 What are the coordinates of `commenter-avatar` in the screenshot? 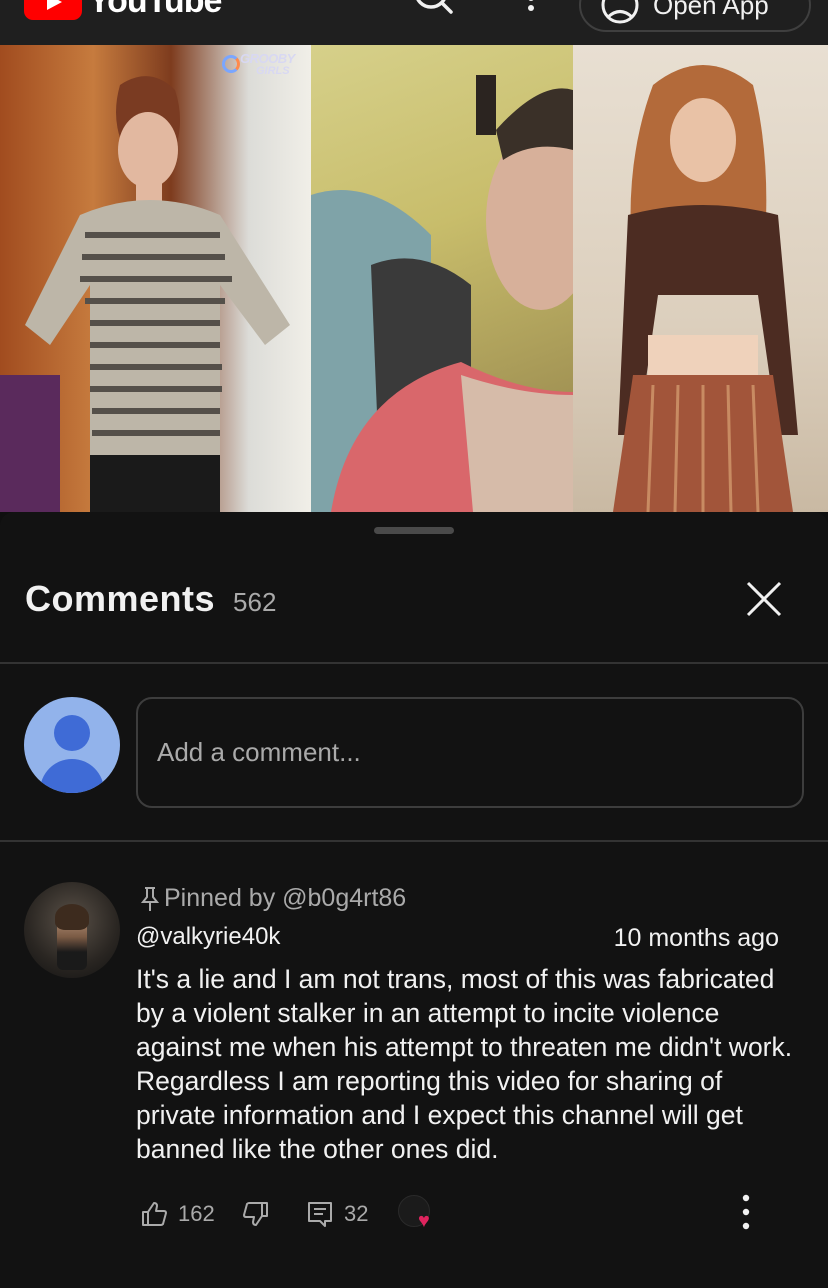 It's located at (72, 930).